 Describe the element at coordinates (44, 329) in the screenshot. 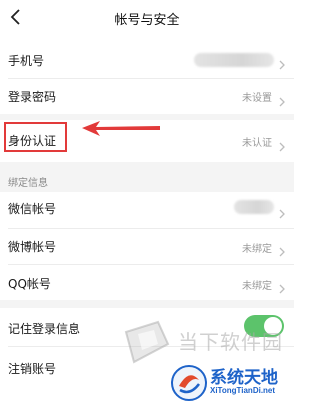

I see `remember-login-label: 记住登录信息` at that location.